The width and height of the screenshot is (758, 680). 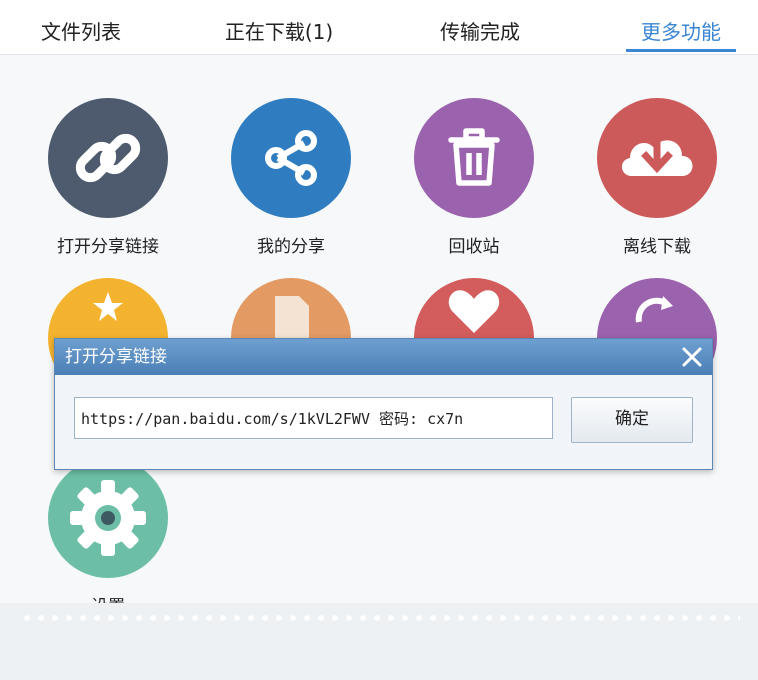 What do you see at coordinates (108, 158) in the screenshot?
I see `link-icon` at bounding box center [108, 158].